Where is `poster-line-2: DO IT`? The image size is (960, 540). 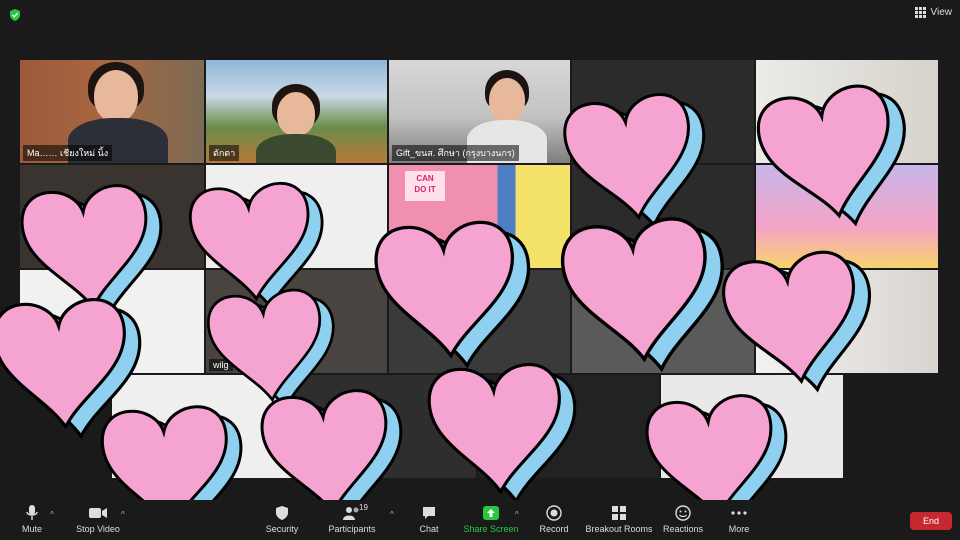 poster-line-2: DO IT is located at coordinates (425, 189).